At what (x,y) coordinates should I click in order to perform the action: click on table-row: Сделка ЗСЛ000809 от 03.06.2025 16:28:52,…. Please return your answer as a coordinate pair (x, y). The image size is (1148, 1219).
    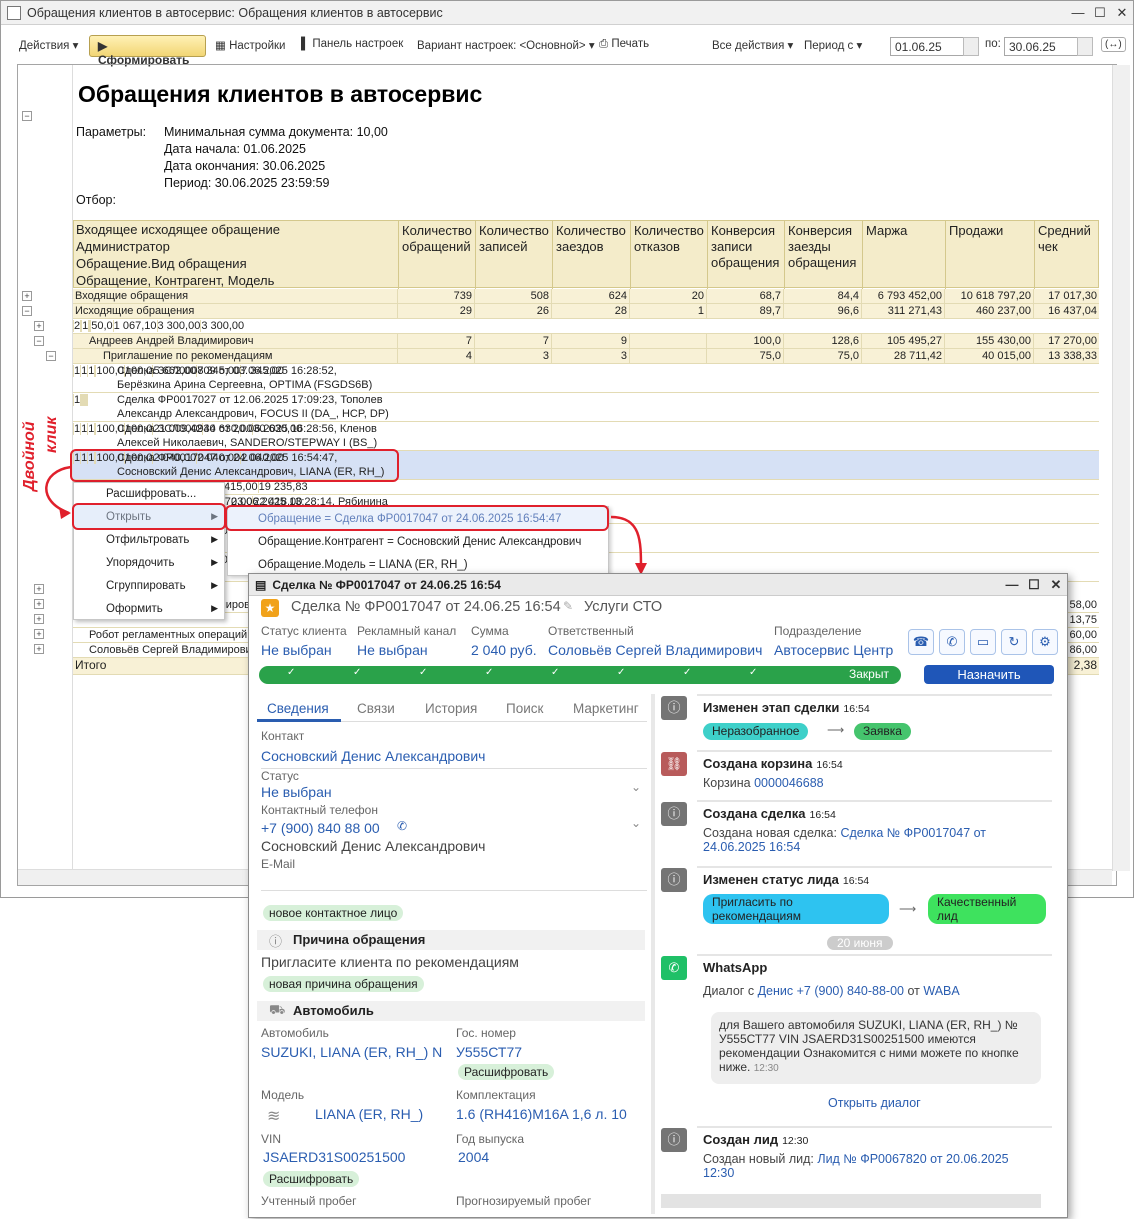
    Looking at the image, I should click on (586, 378).